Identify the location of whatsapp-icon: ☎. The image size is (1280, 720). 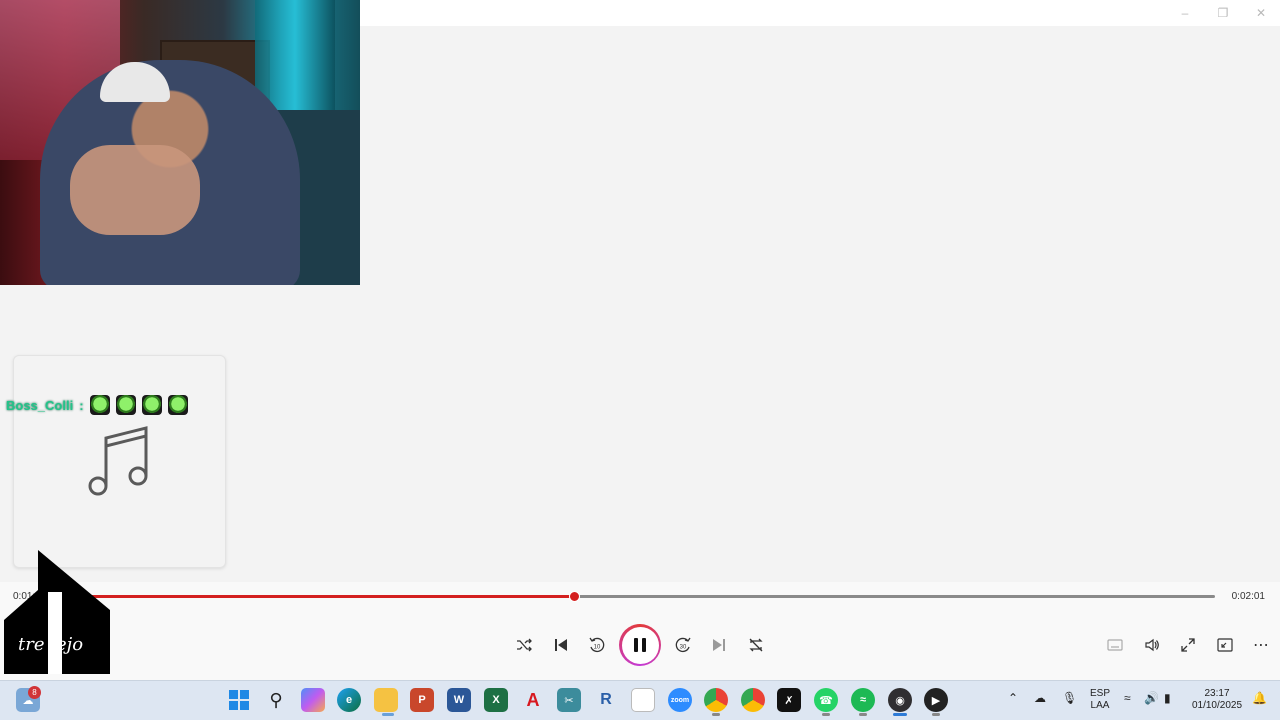
(826, 700).